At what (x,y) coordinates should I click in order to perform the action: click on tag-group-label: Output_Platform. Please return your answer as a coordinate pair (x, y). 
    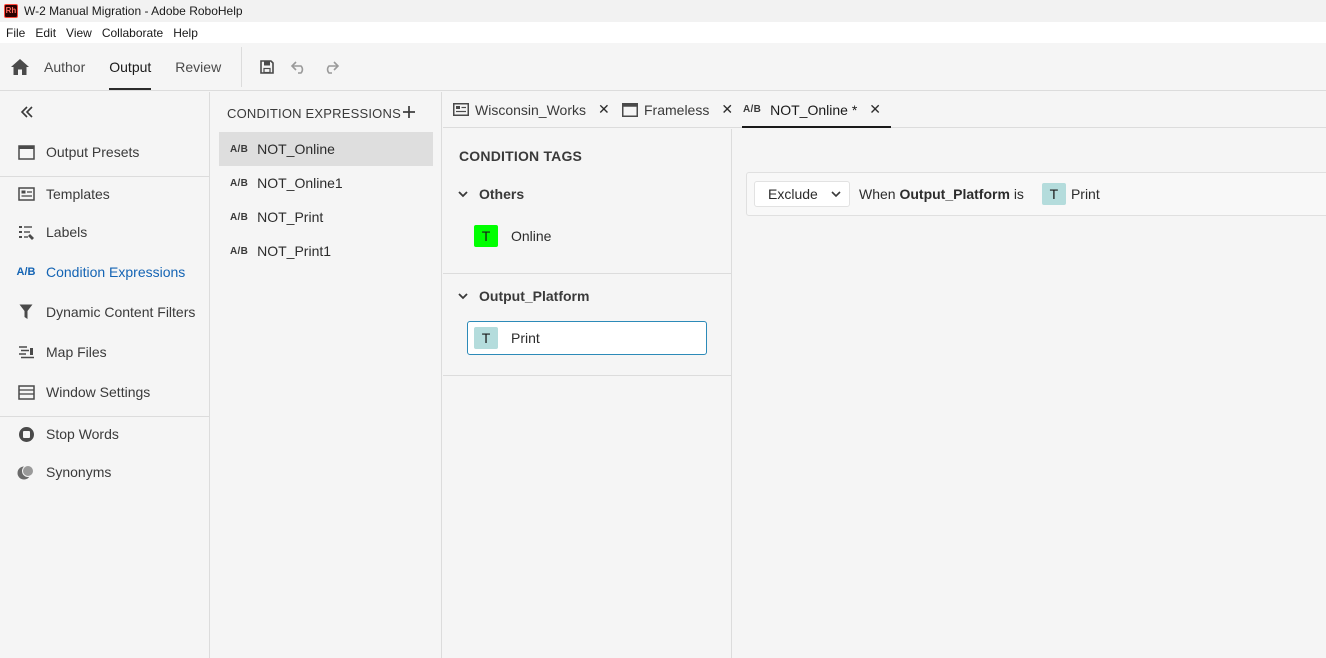
    Looking at the image, I should click on (534, 296).